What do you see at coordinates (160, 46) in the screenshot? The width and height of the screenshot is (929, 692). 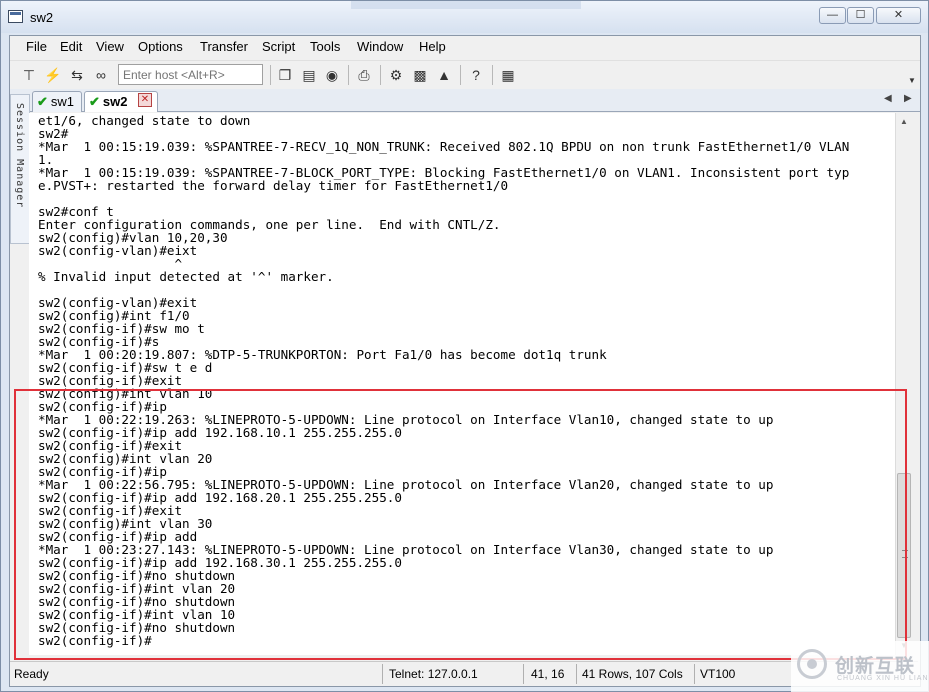 I see `menu-options: Options` at bounding box center [160, 46].